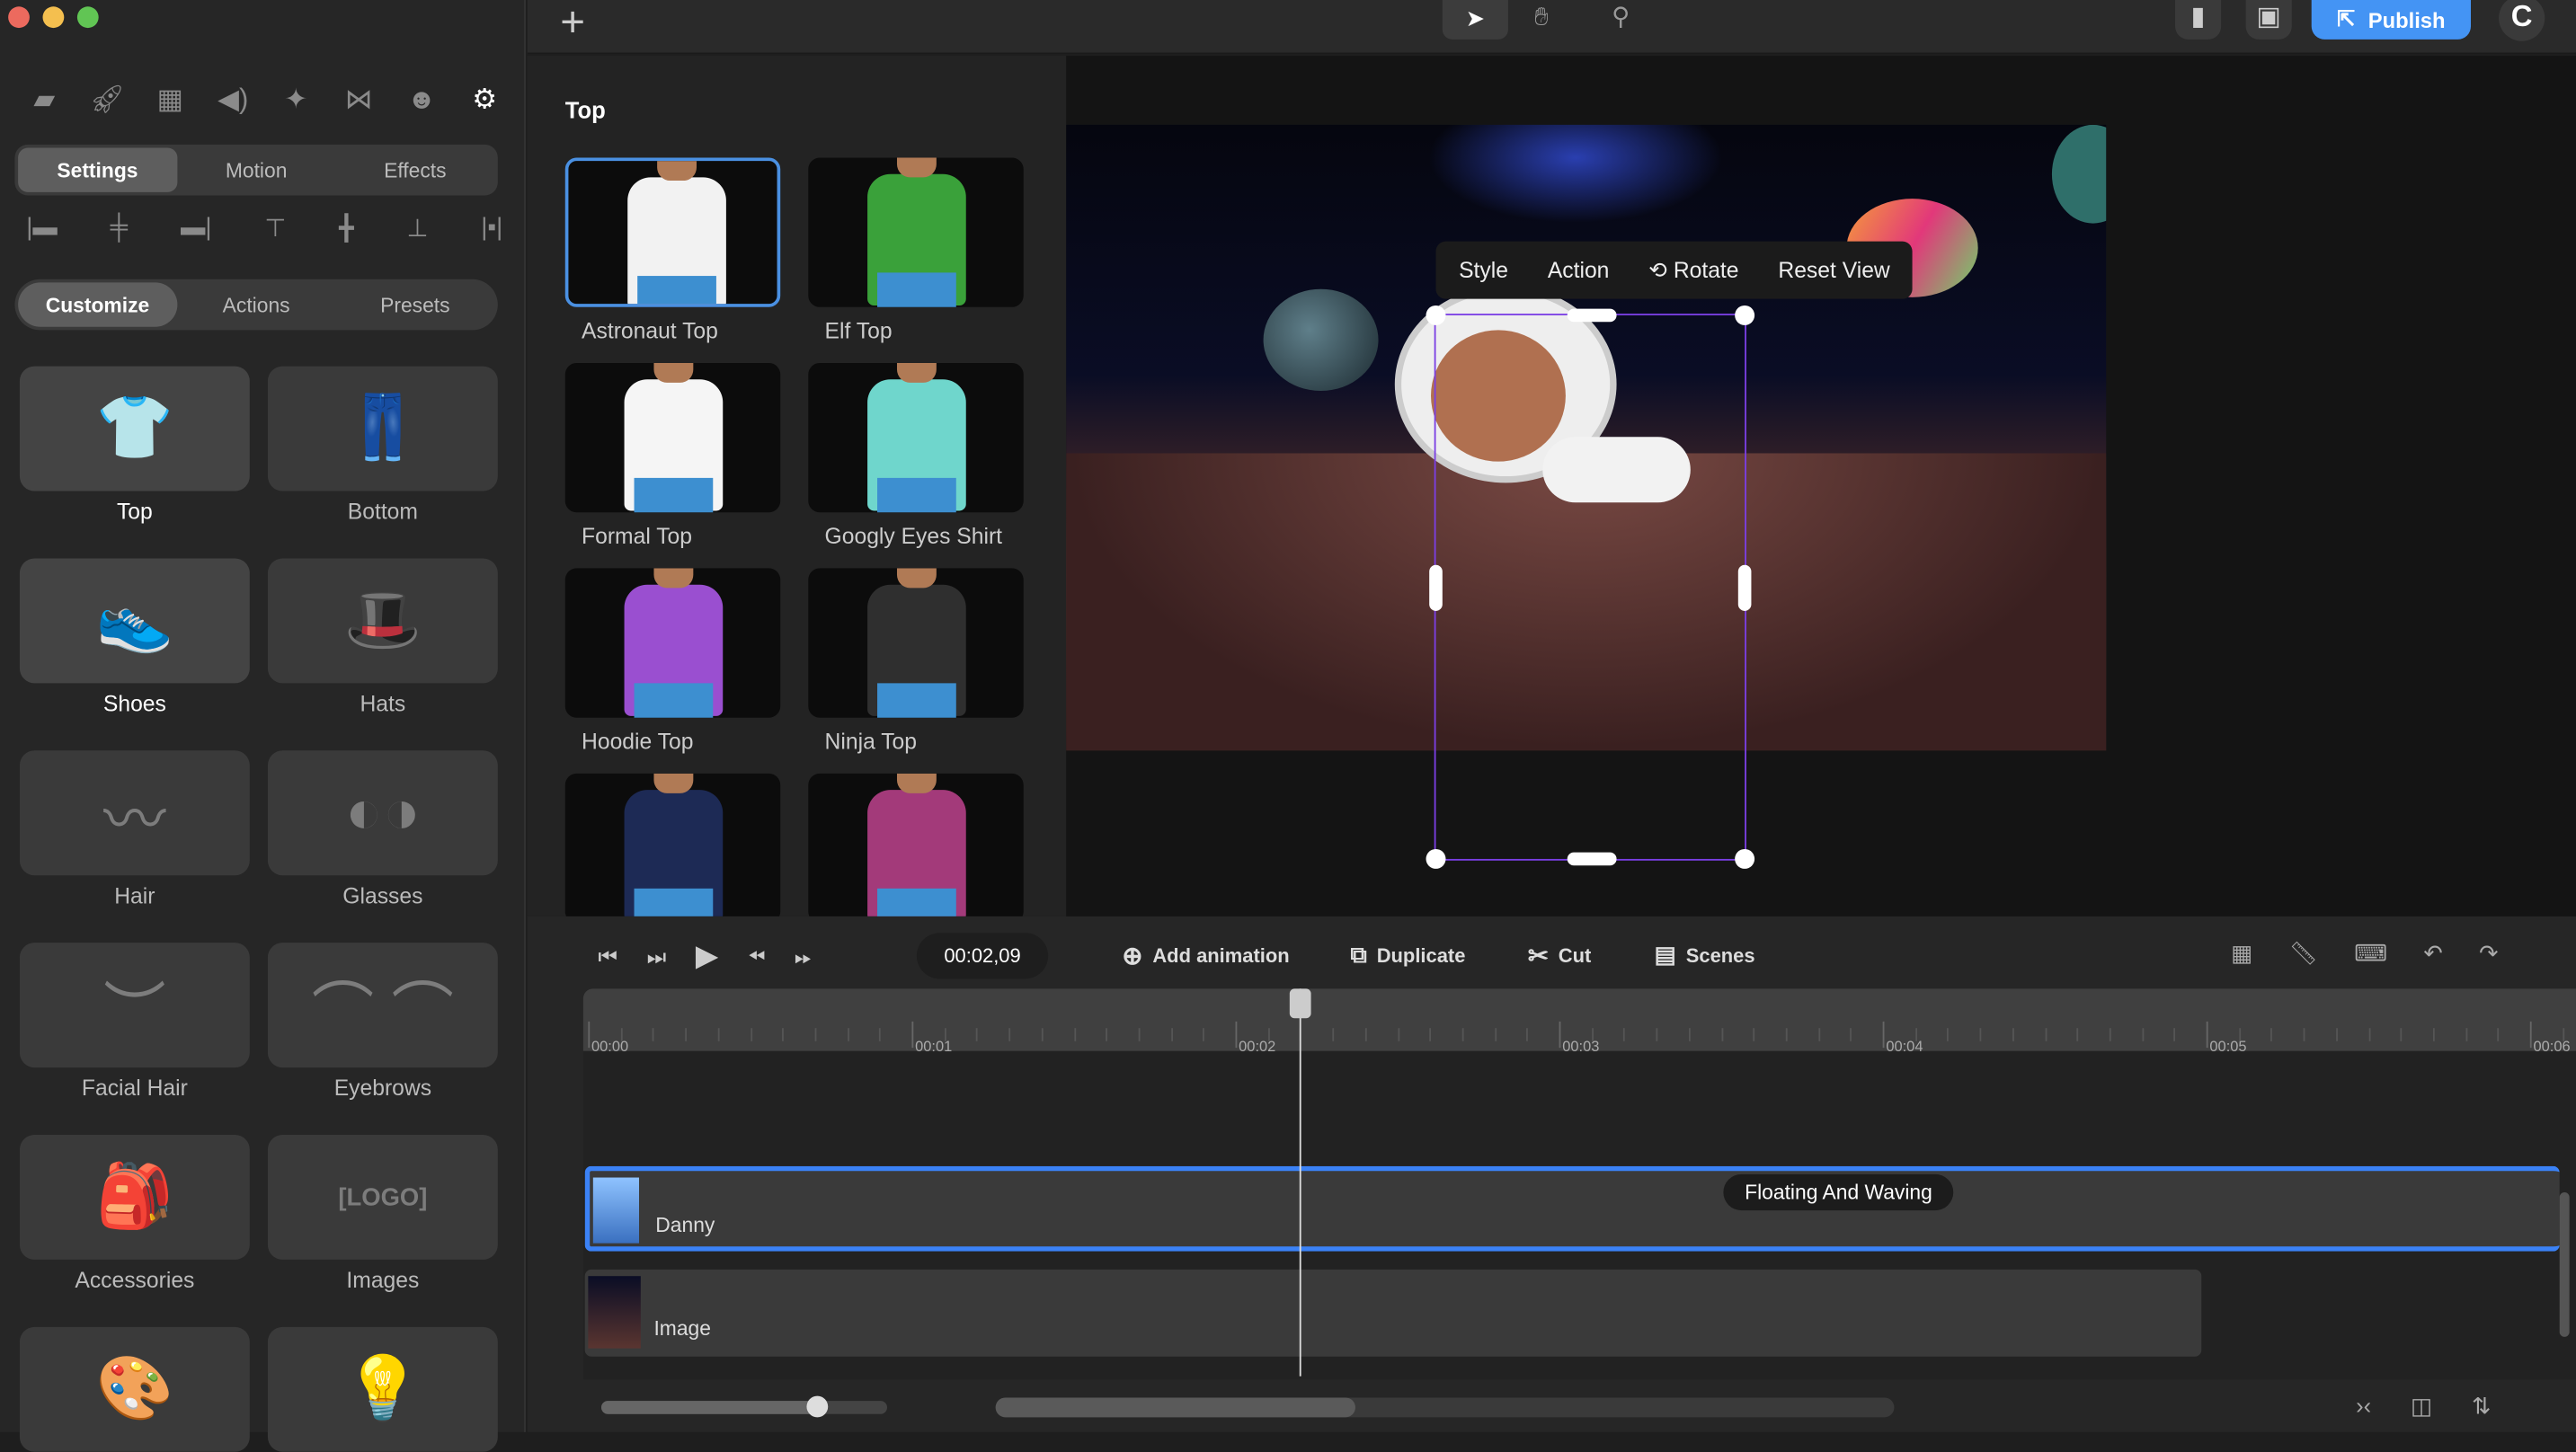 The height and width of the screenshot is (1452, 2576). I want to click on tab-presets: Presets, so click(414, 304).